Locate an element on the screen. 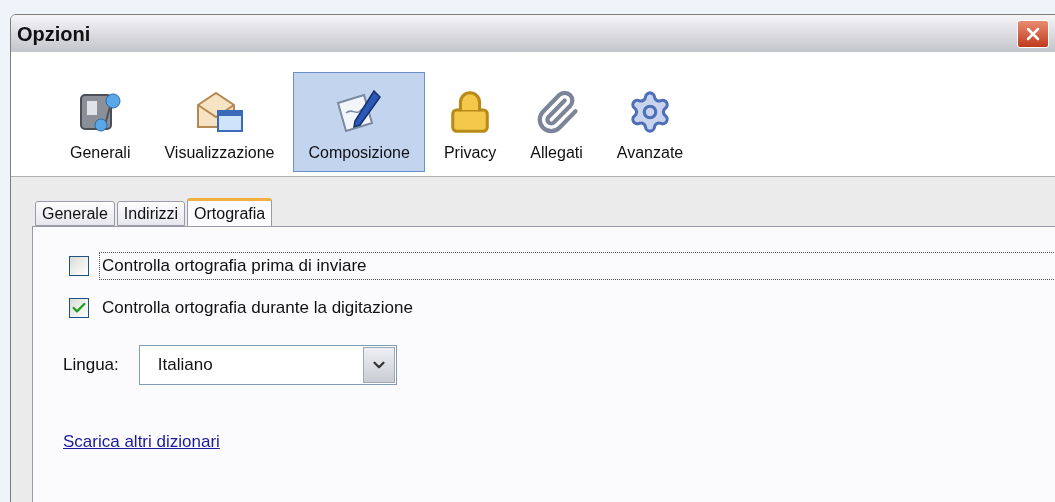 This screenshot has width=1055, height=502. toolbar-button: Avanzate is located at coordinates (650, 122).